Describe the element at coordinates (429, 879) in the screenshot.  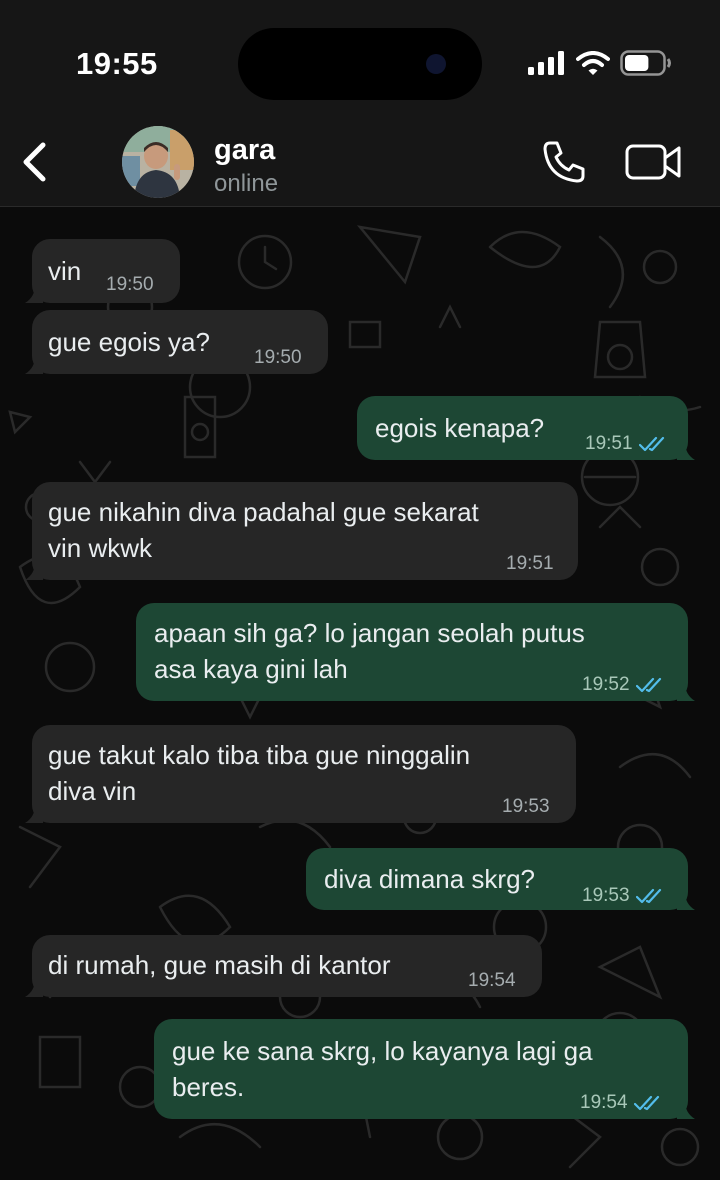
I see `message-text: diva dimana skrg?` at that location.